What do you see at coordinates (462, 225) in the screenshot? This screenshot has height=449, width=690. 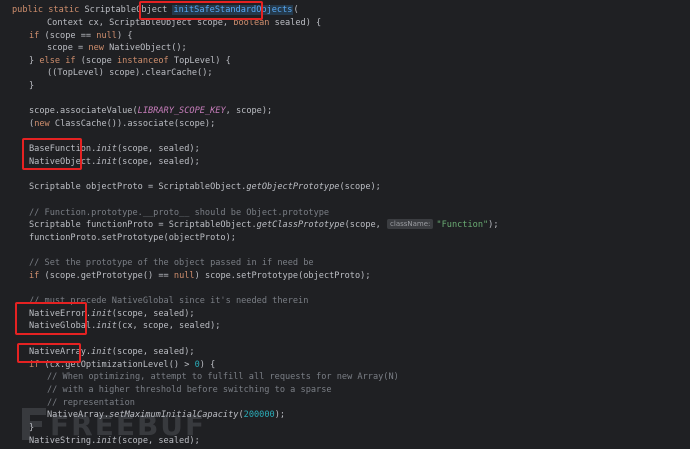 I see `code-string: "Function"` at bounding box center [462, 225].